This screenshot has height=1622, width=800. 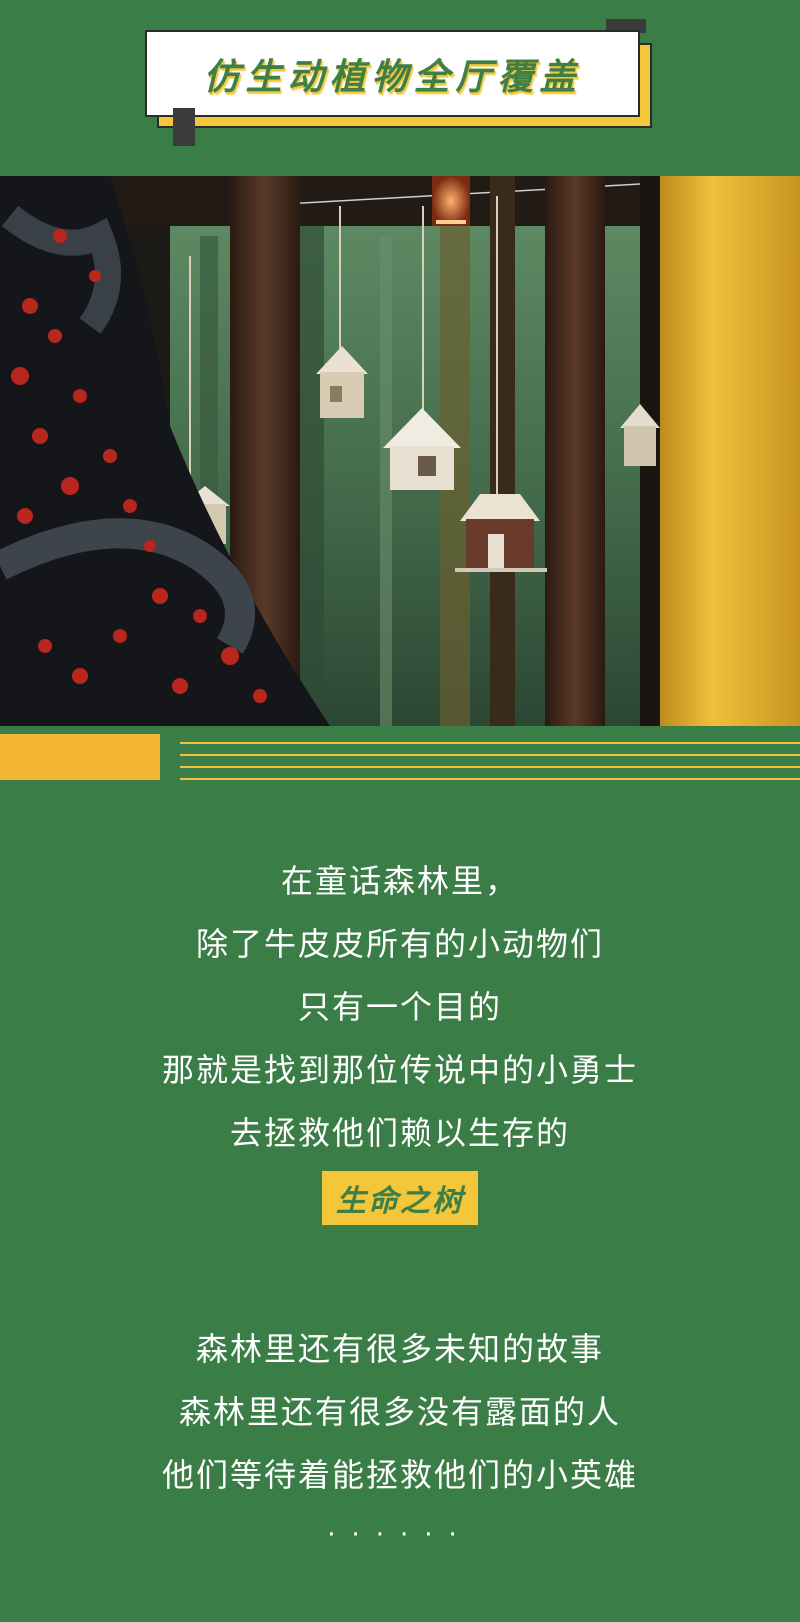 What do you see at coordinates (400, 758) in the screenshot?
I see `section-divider` at bounding box center [400, 758].